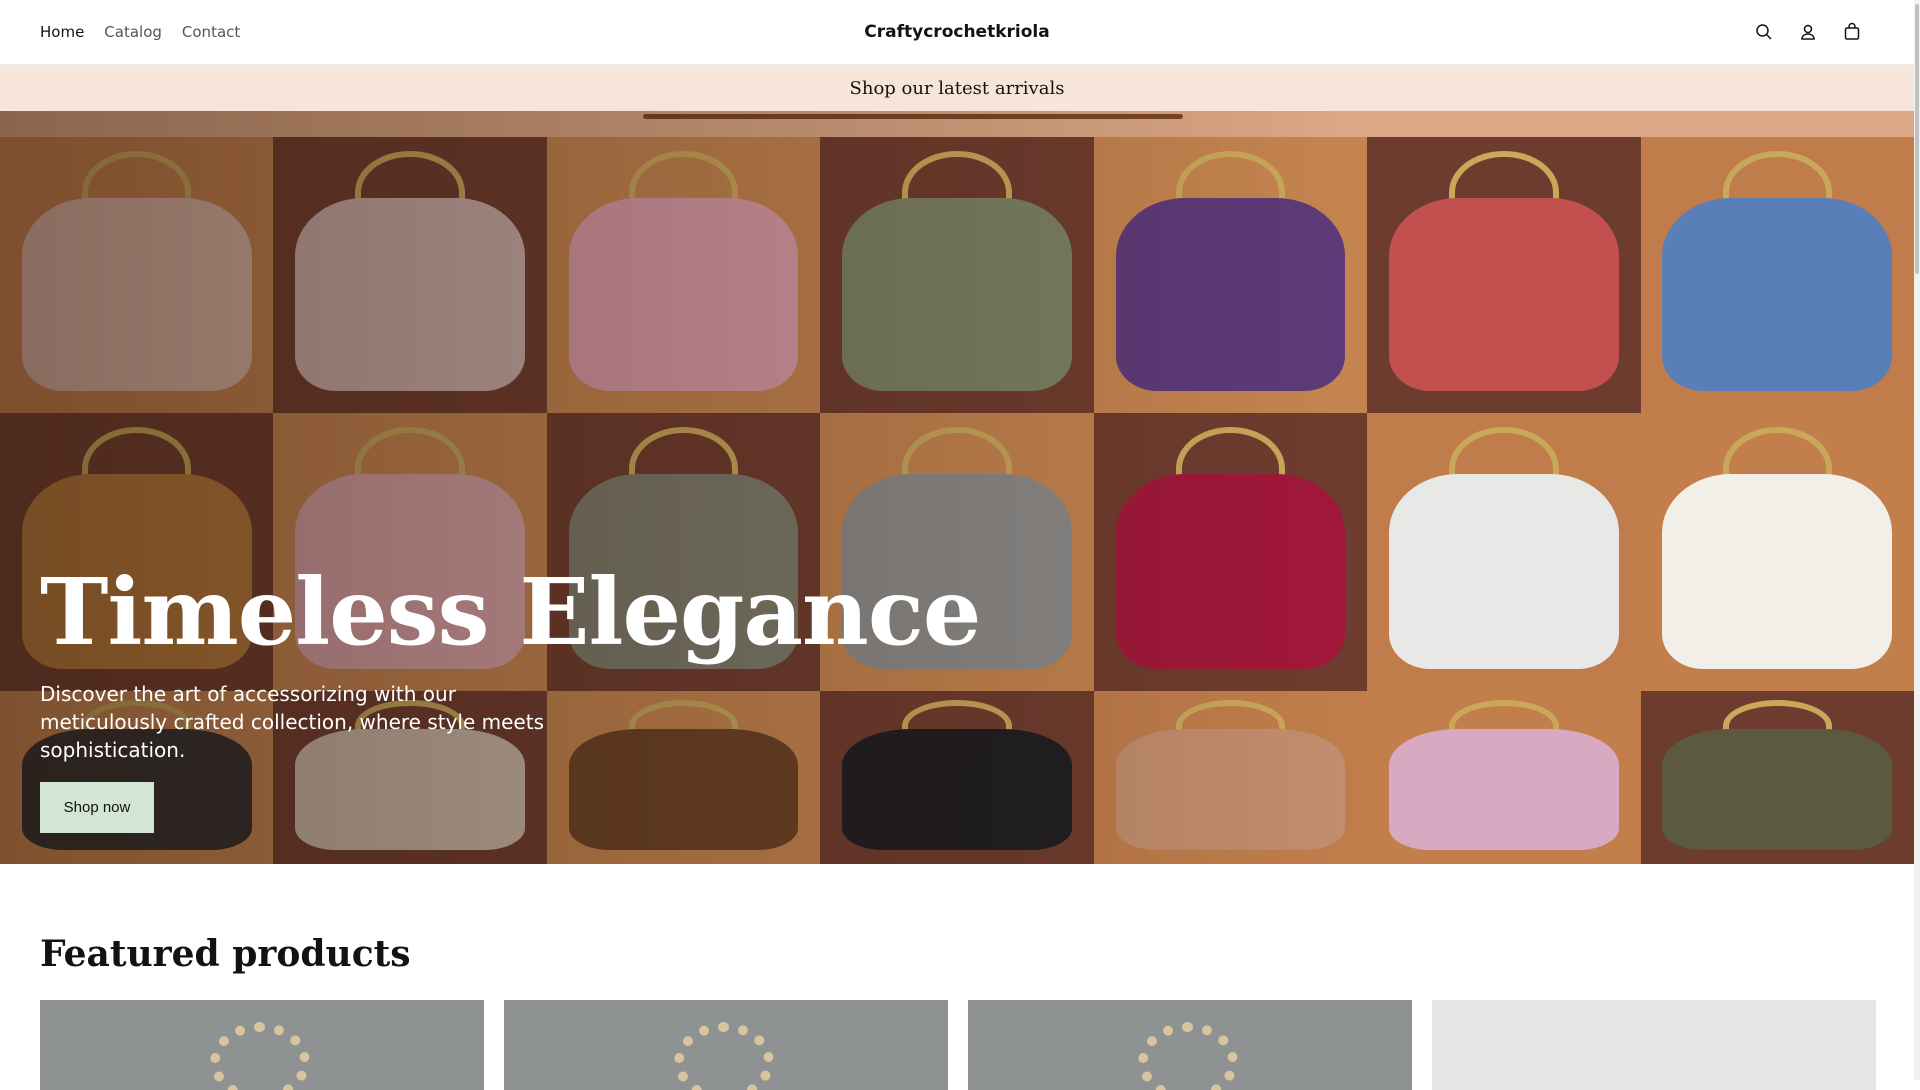 The width and height of the screenshot is (1920, 1090). Describe the element at coordinates (1852, 32) in the screenshot. I see `cart-icon` at that location.